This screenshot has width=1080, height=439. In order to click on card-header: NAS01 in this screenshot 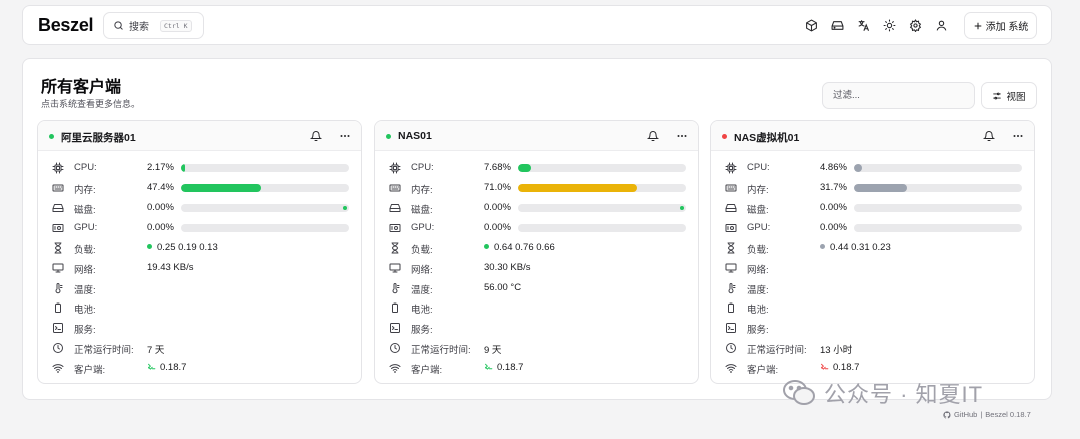, I will do `click(536, 136)`.